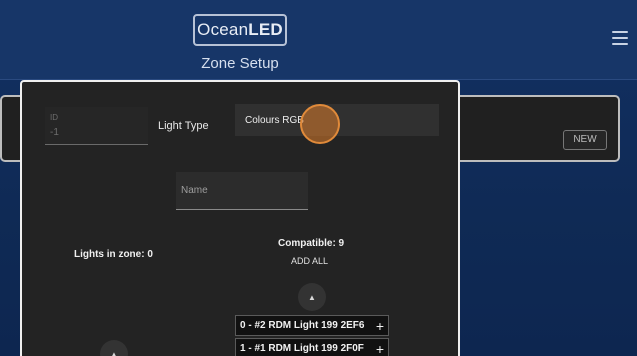  What do you see at coordinates (311, 243) in the screenshot?
I see `compatible-count: Compatible: 9` at bounding box center [311, 243].